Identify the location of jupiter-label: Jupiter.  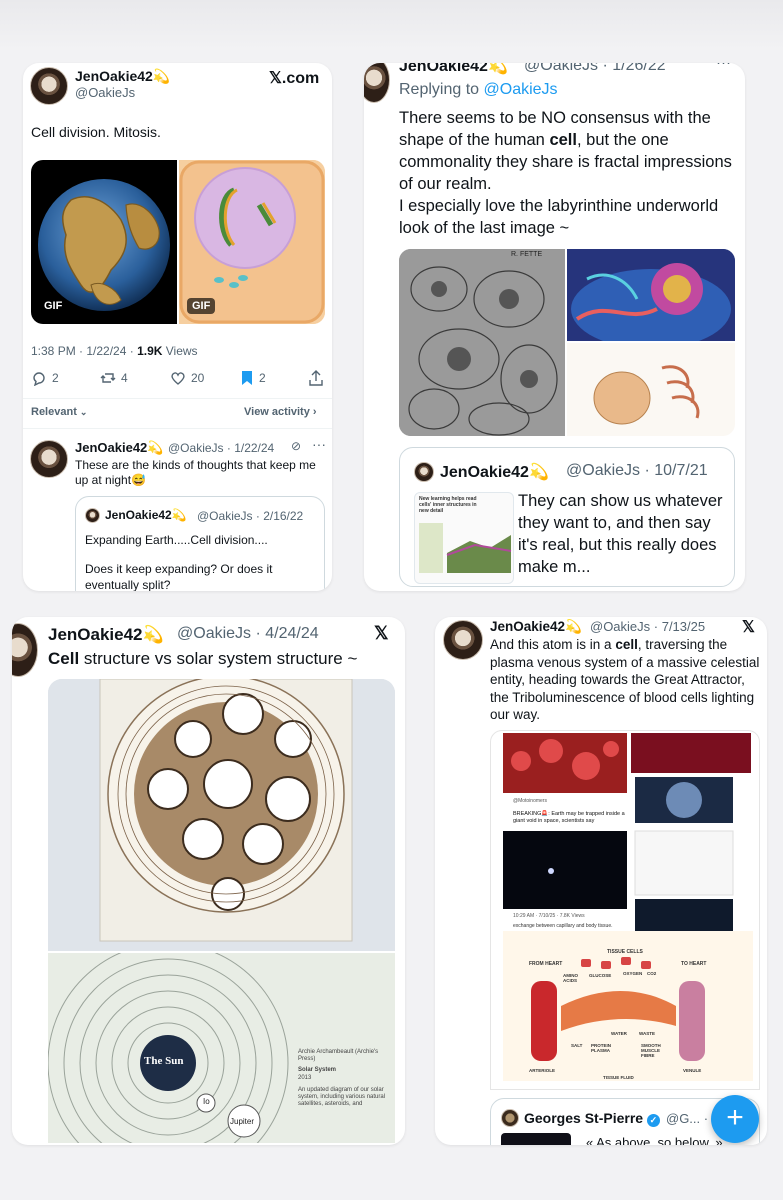
(242, 1121).